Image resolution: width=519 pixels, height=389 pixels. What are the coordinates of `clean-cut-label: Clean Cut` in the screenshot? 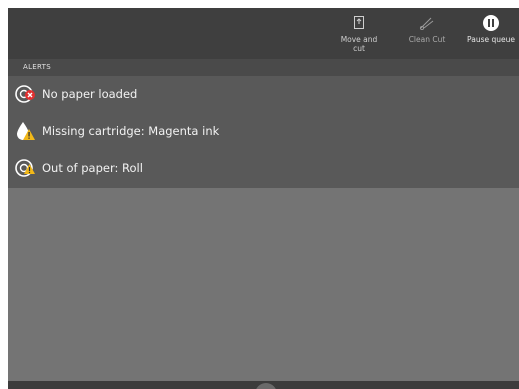 It's located at (427, 39).